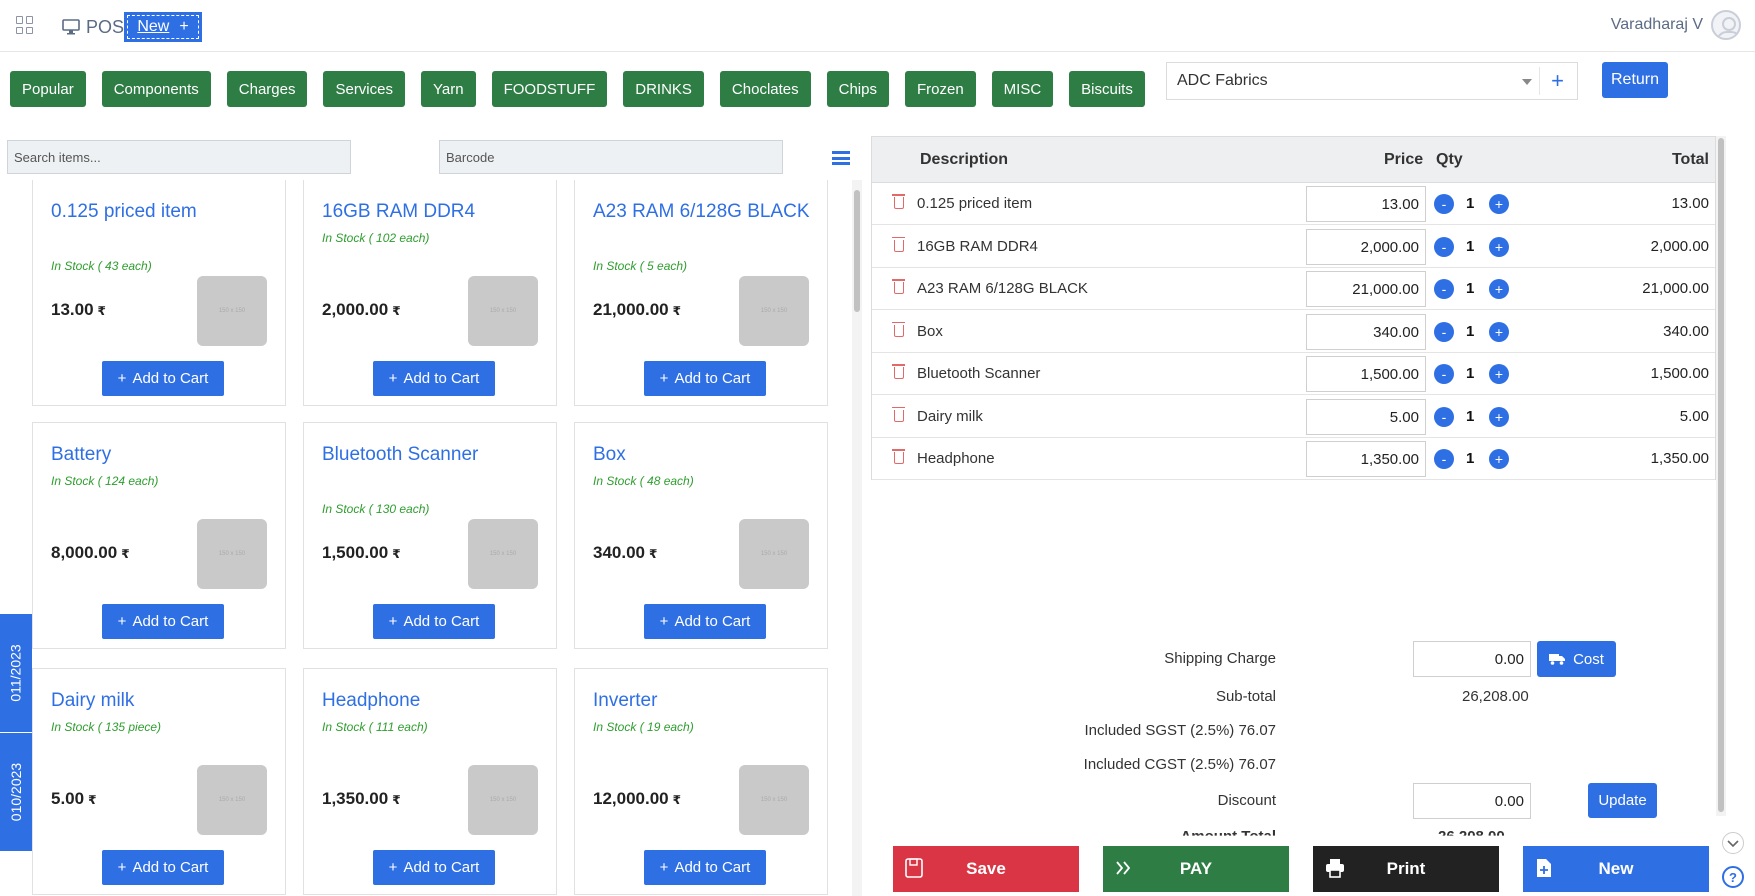 This screenshot has width=1755, height=896. What do you see at coordinates (857, 538) in the screenshot?
I see `product-scrollbar` at bounding box center [857, 538].